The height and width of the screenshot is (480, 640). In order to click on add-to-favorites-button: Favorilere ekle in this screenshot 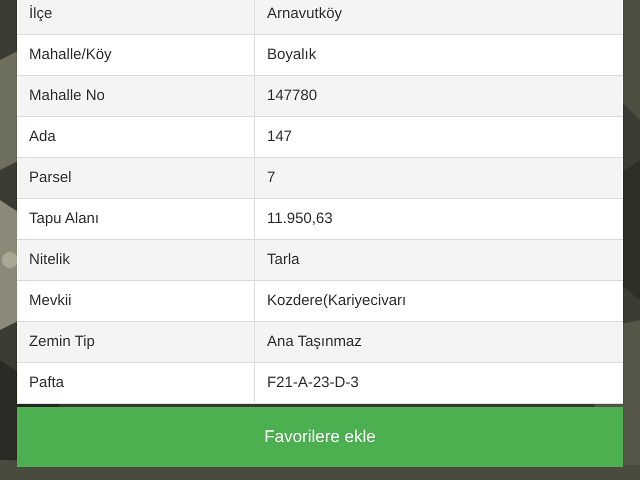, I will do `click(320, 437)`.